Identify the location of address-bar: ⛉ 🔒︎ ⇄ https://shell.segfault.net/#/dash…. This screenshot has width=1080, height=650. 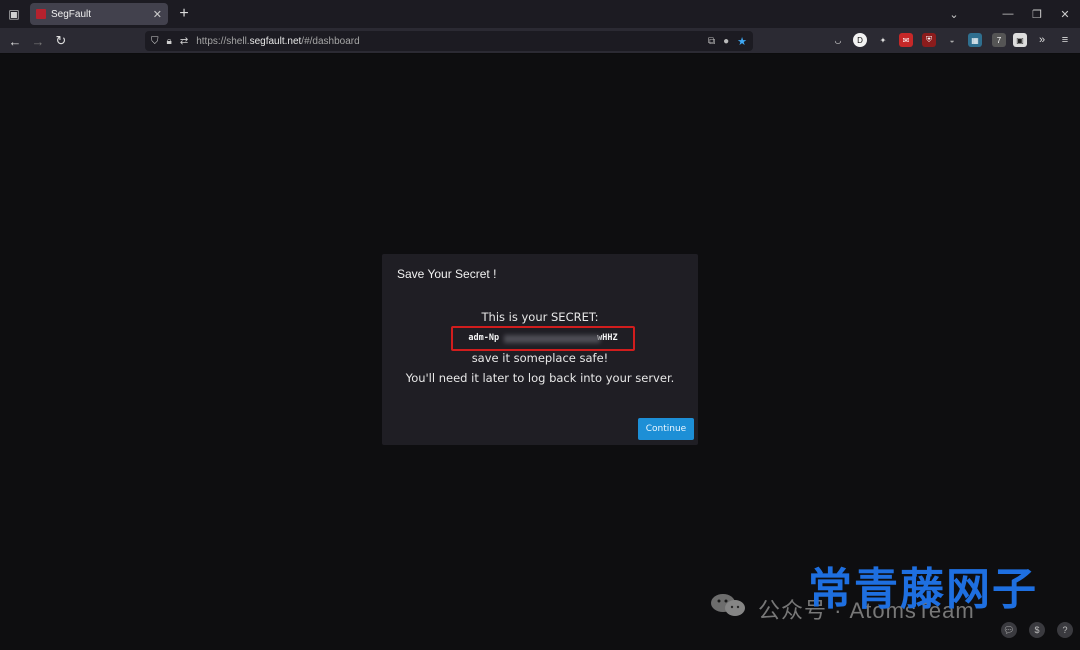
(449, 41).